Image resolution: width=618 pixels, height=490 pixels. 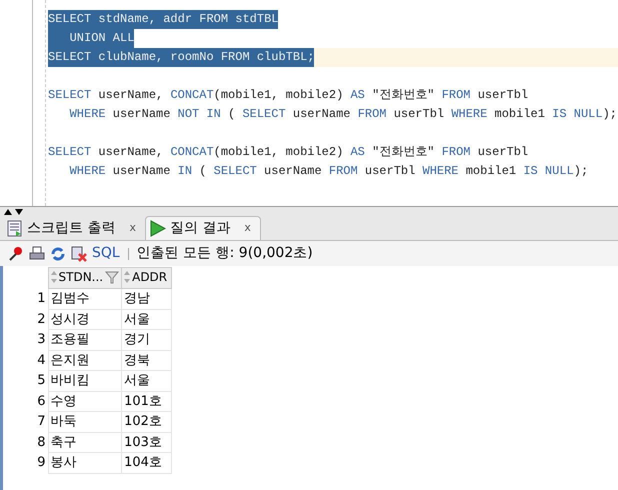 I want to click on row-number: 5, so click(x=25, y=380).